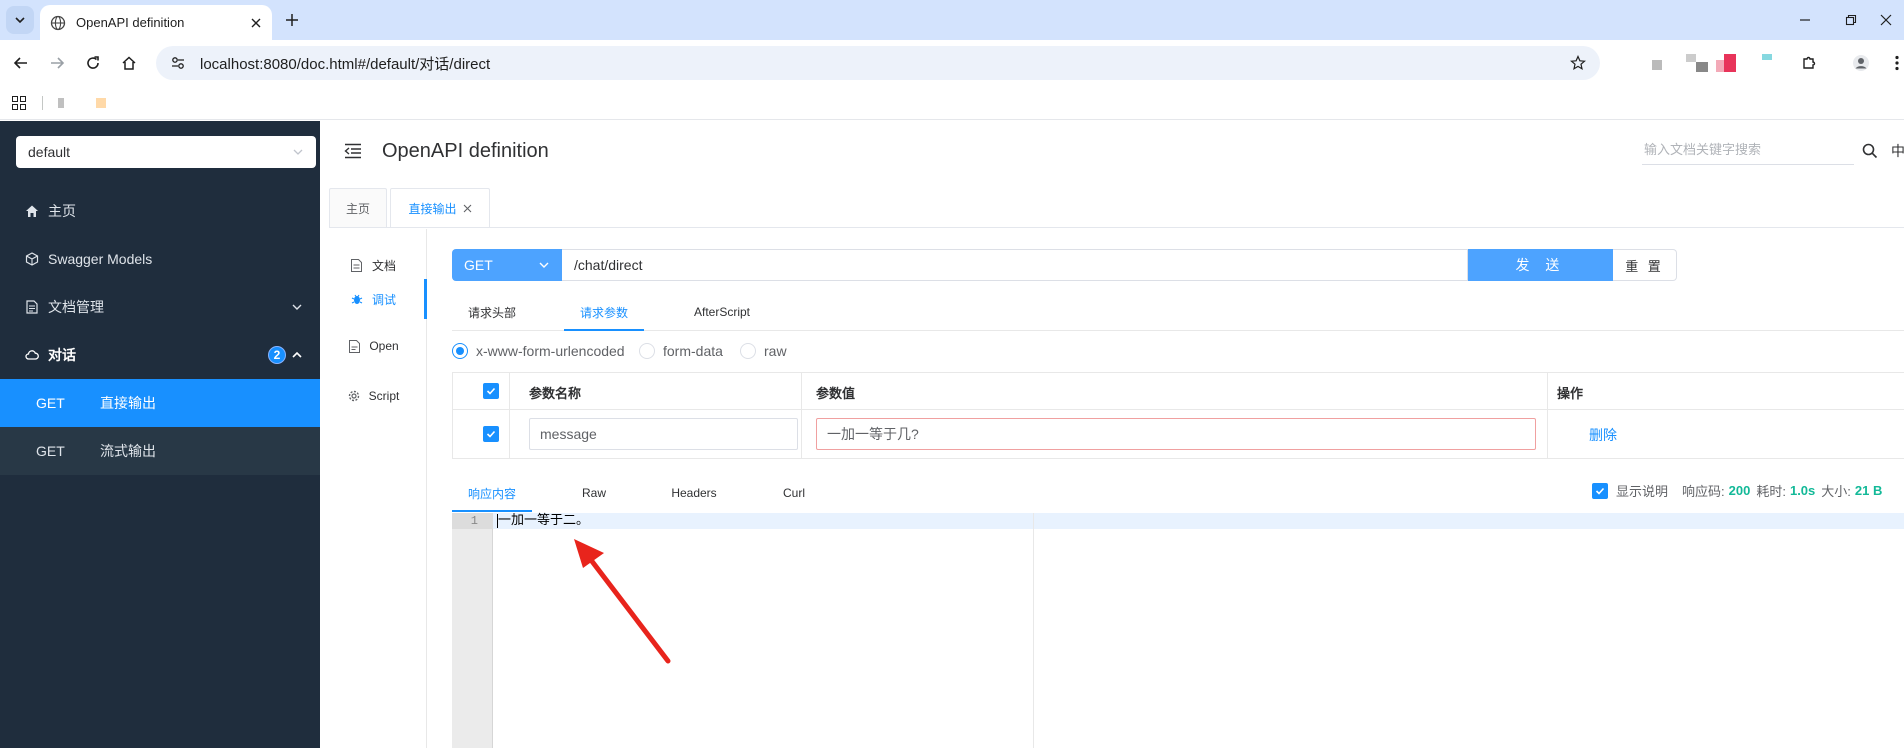 The width and height of the screenshot is (1904, 748). I want to click on minimize-icon, so click(1805, 20).